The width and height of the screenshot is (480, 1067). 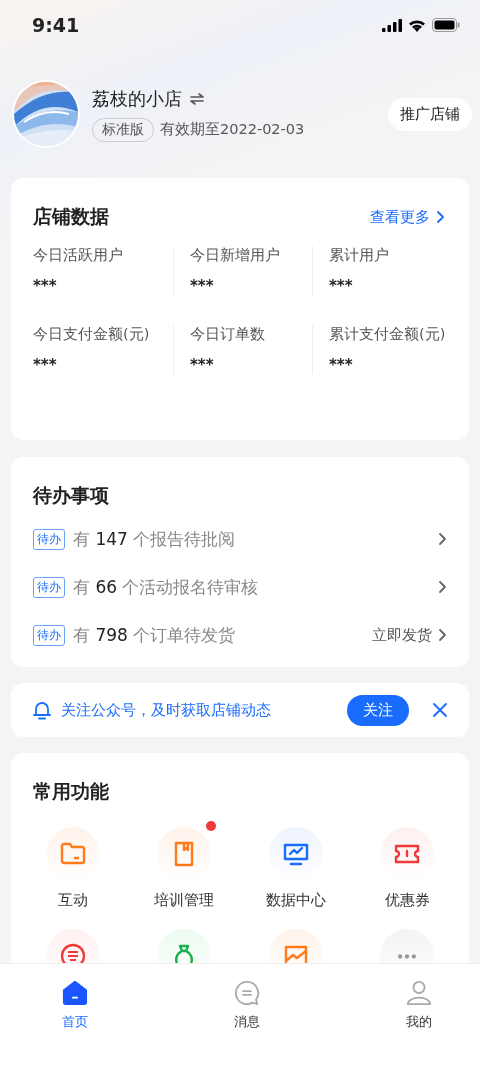 I want to click on todo-text: 有 66 个活动报名待审核, so click(x=166, y=587).